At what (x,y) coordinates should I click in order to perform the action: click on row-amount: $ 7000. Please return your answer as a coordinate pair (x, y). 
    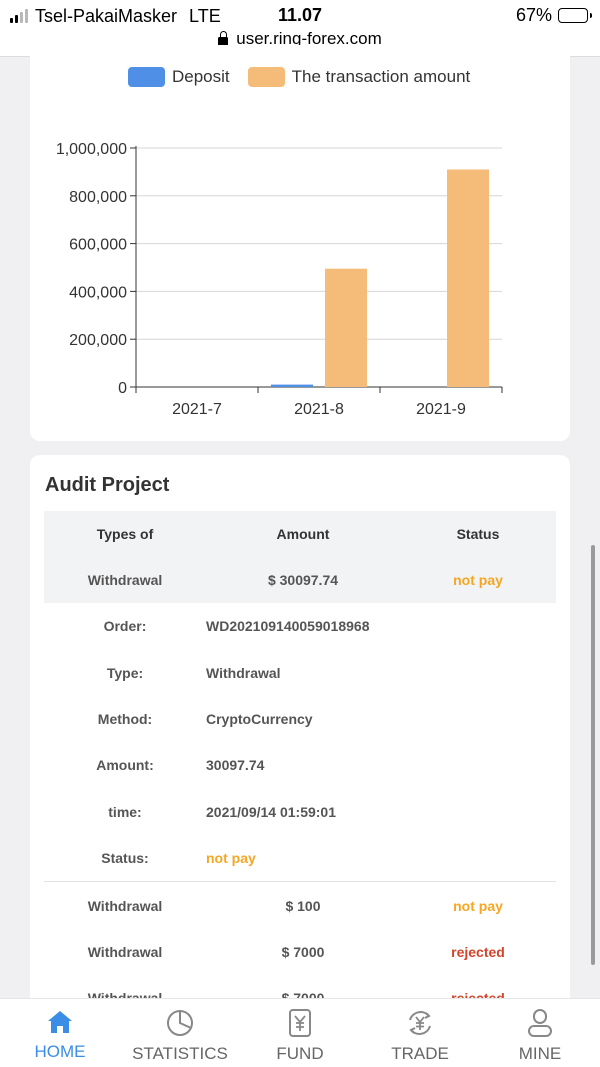
    Looking at the image, I should click on (303, 951).